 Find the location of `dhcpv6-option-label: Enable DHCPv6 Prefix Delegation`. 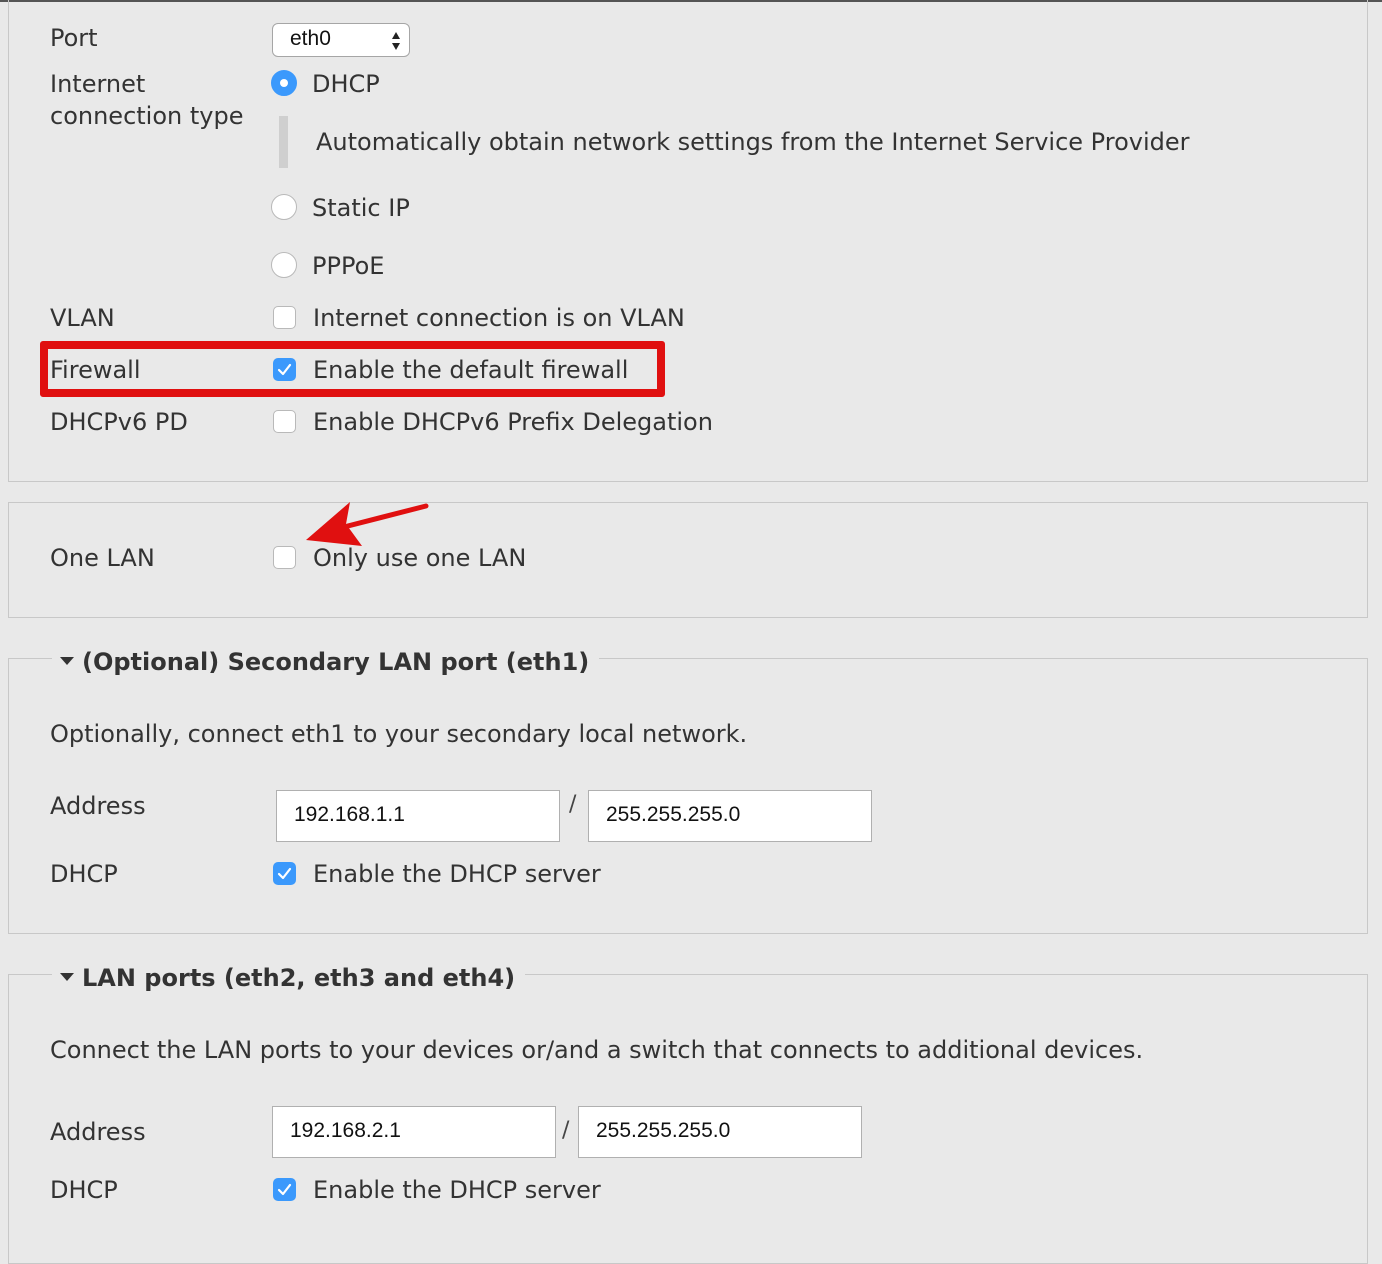

dhcpv6-option-label: Enable DHCPv6 Prefix Delegation is located at coordinates (513, 422).